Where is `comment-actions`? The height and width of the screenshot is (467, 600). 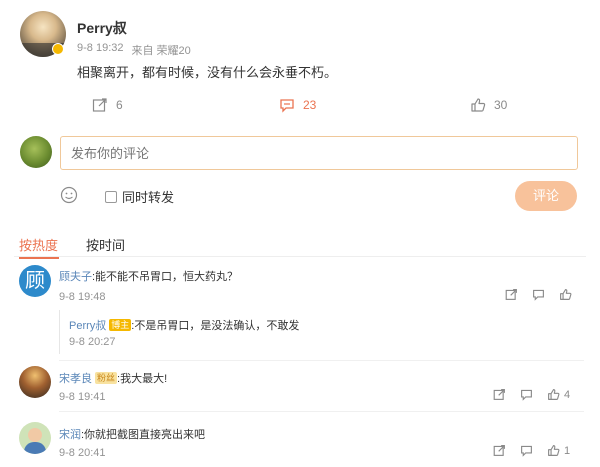
comment-actions is located at coordinates (538, 294).